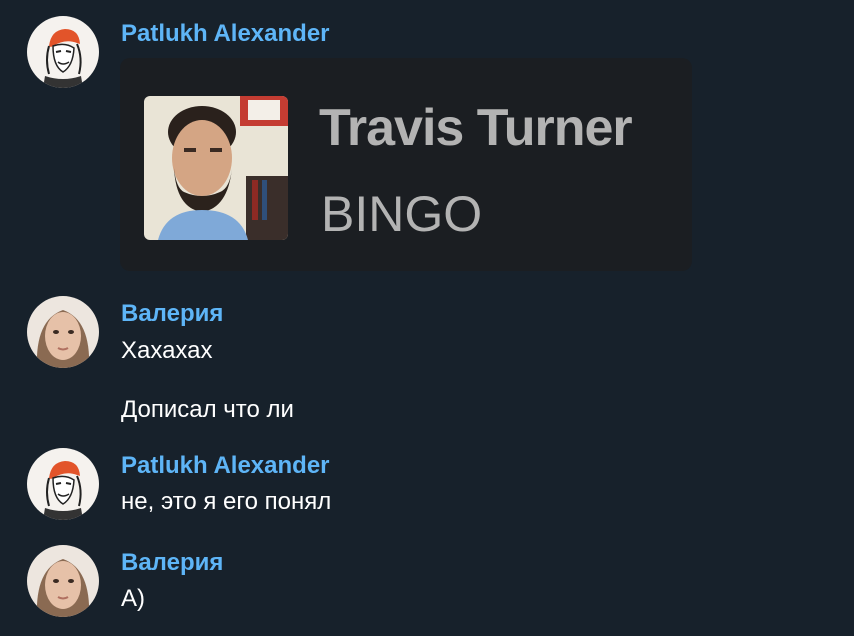 Image resolution: width=854 pixels, height=636 pixels. What do you see at coordinates (402, 214) in the screenshot?
I see `card-subtitle: BINGO` at bounding box center [402, 214].